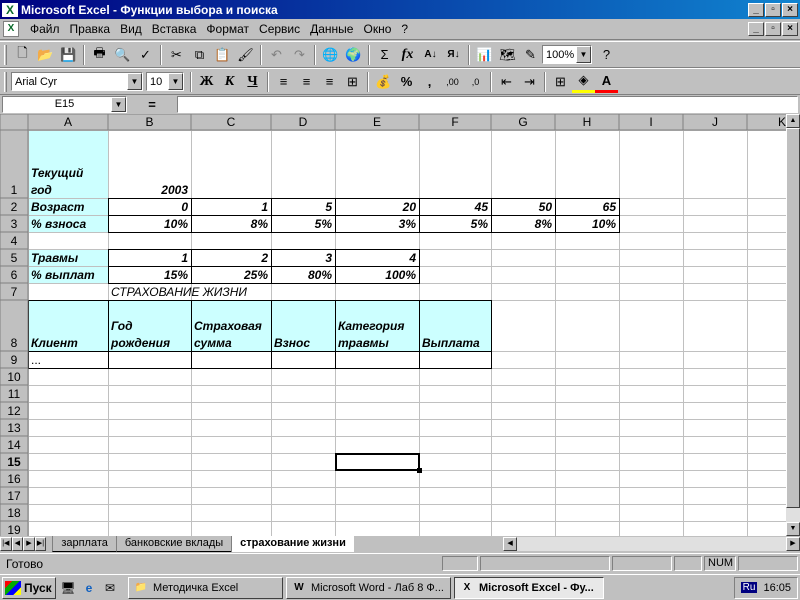 The height and width of the screenshot is (600, 800). I want to click on save-icon: 💾, so click(68, 55).